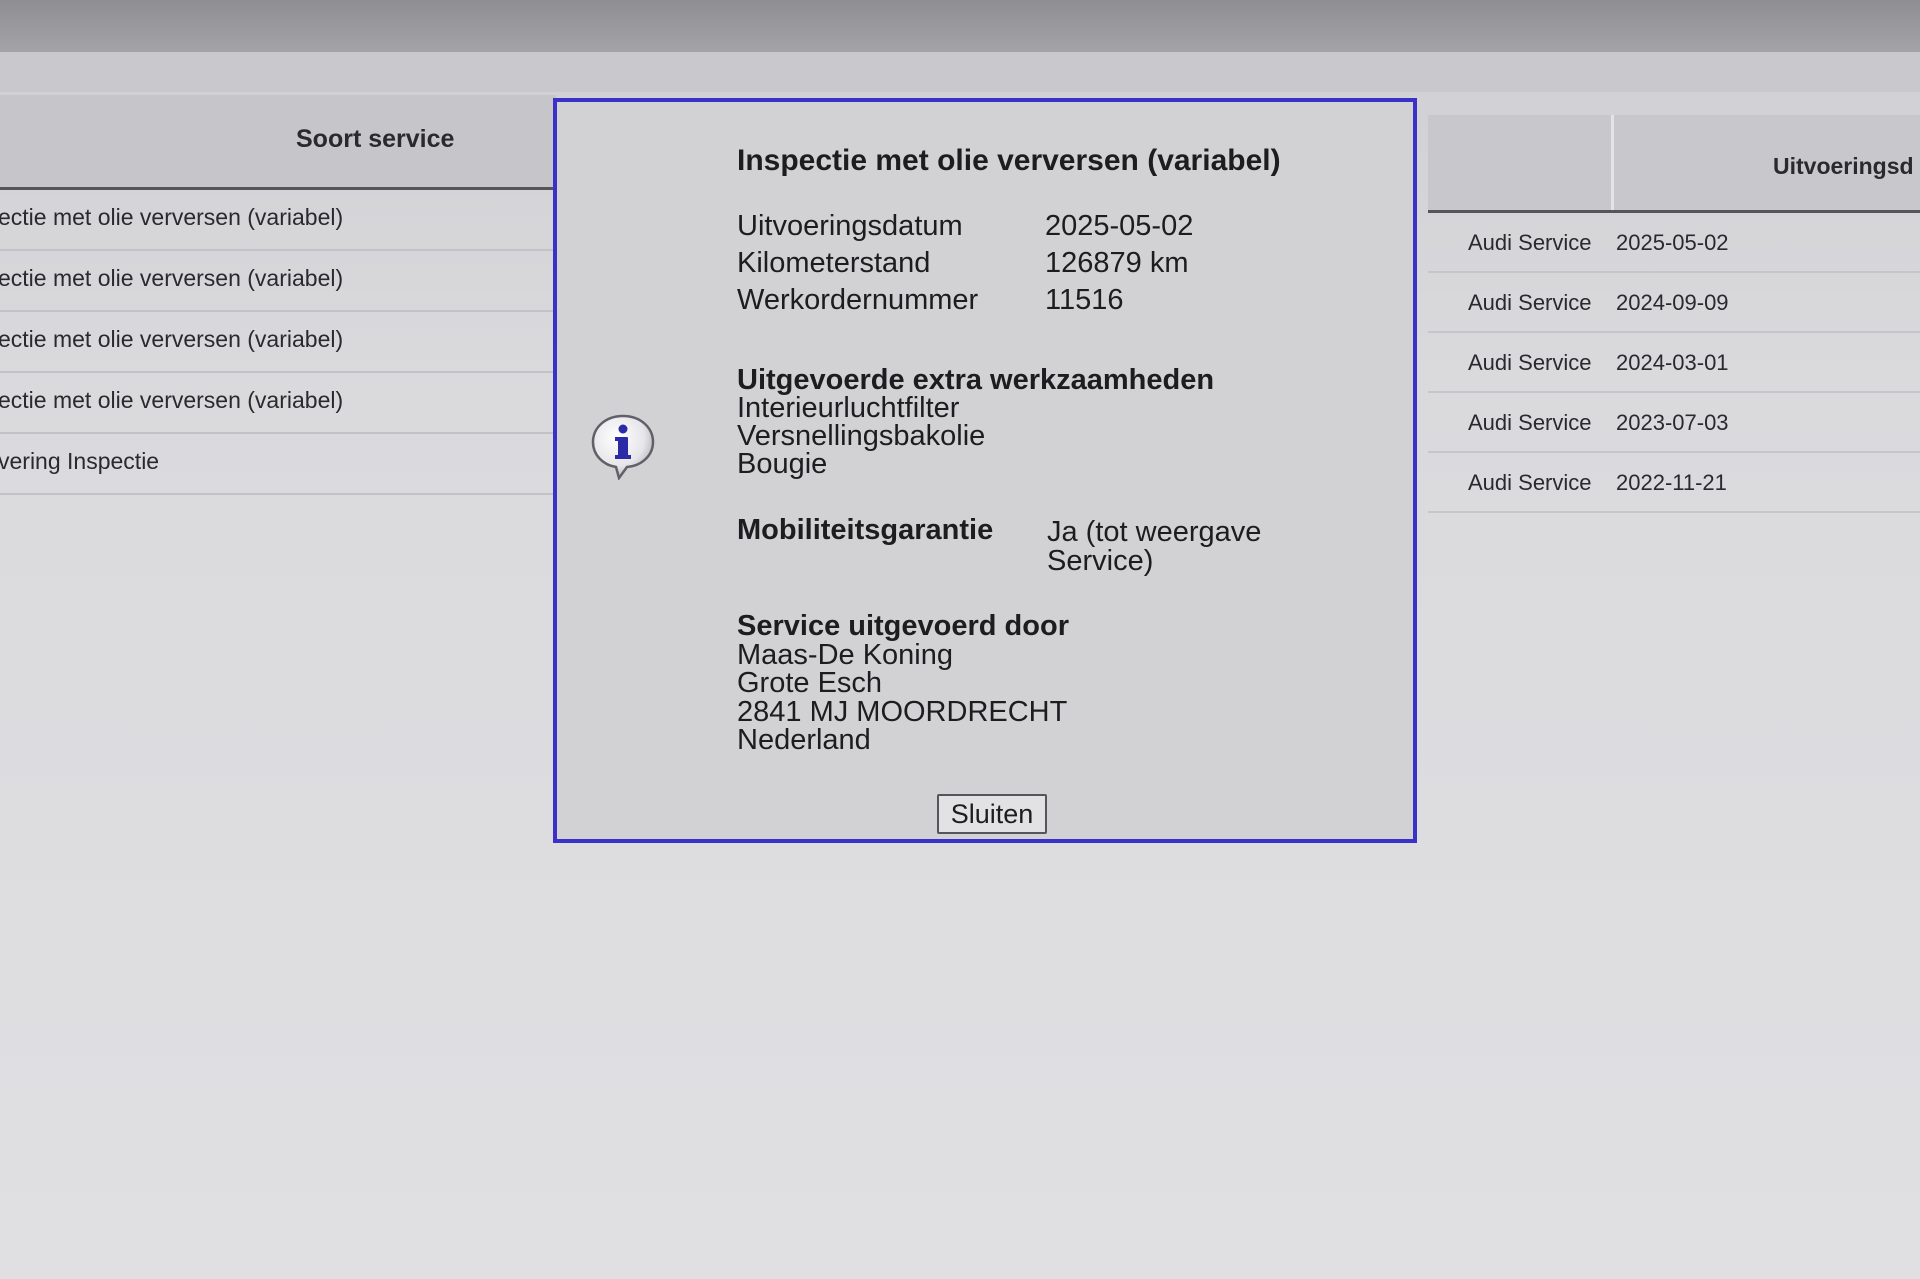 The height and width of the screenshot is (1279, 1920). What do you see at coordinates (80, 461) in the screenshot?
I see `service-type-cell: vering Inspectie` at bounding box center [80, 461].